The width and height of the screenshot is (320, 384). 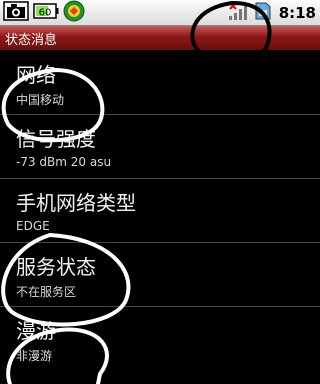 What do you see at coordinates (263, 13) in the screenshot?
I see `sim-icon` at bounding box center [263, 13].